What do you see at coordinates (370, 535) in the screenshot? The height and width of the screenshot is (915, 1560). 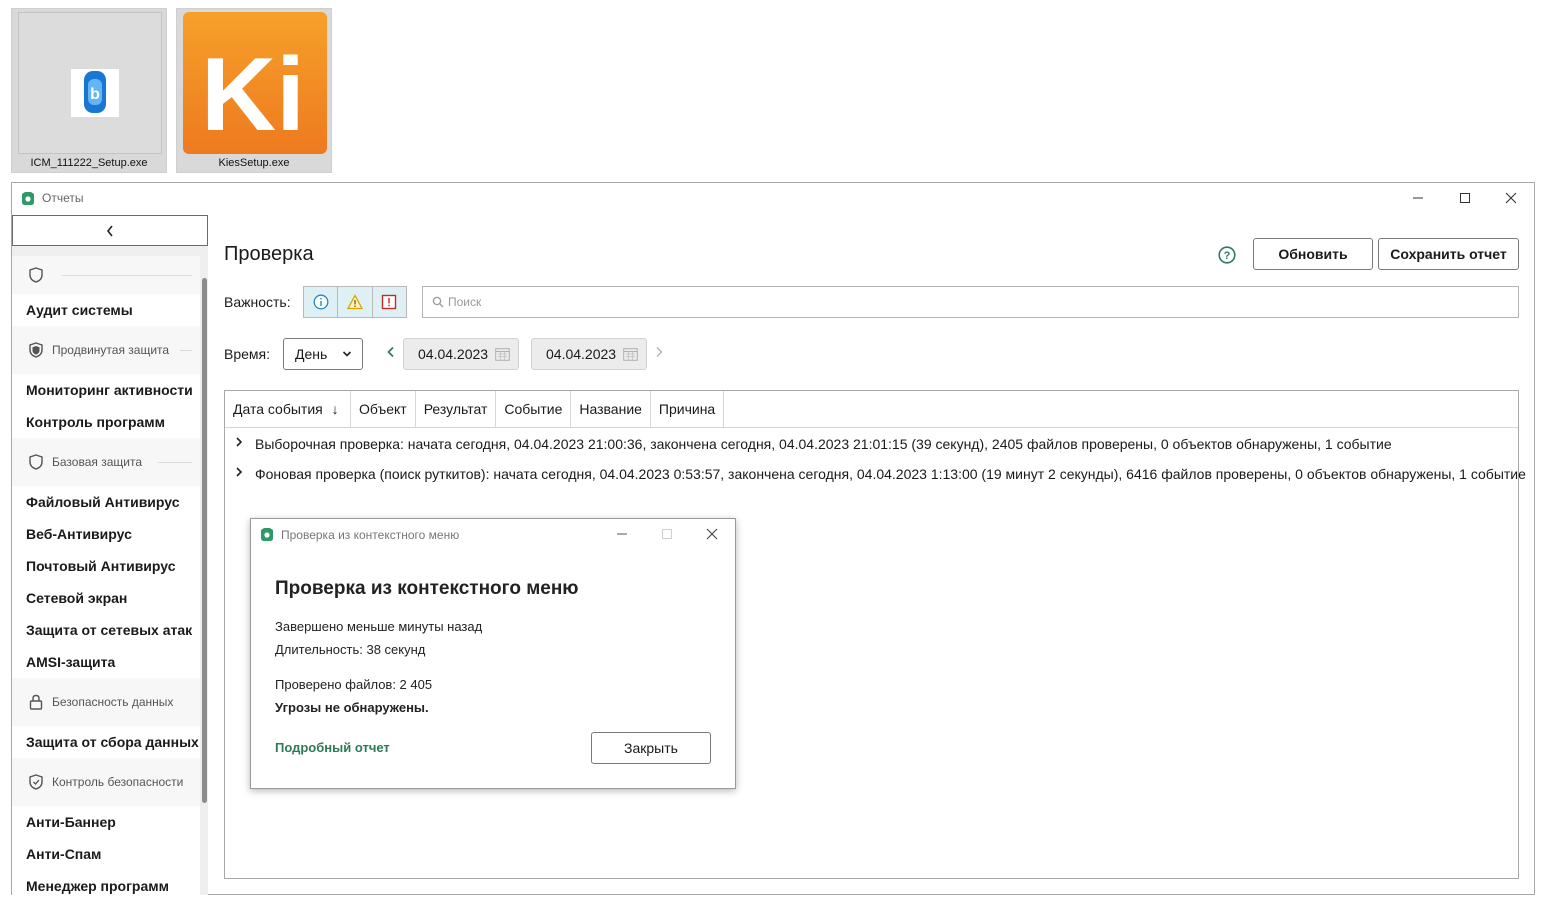 I see `dialog-title: Проверка из контекстного меню` at bounding box center [370, 535].